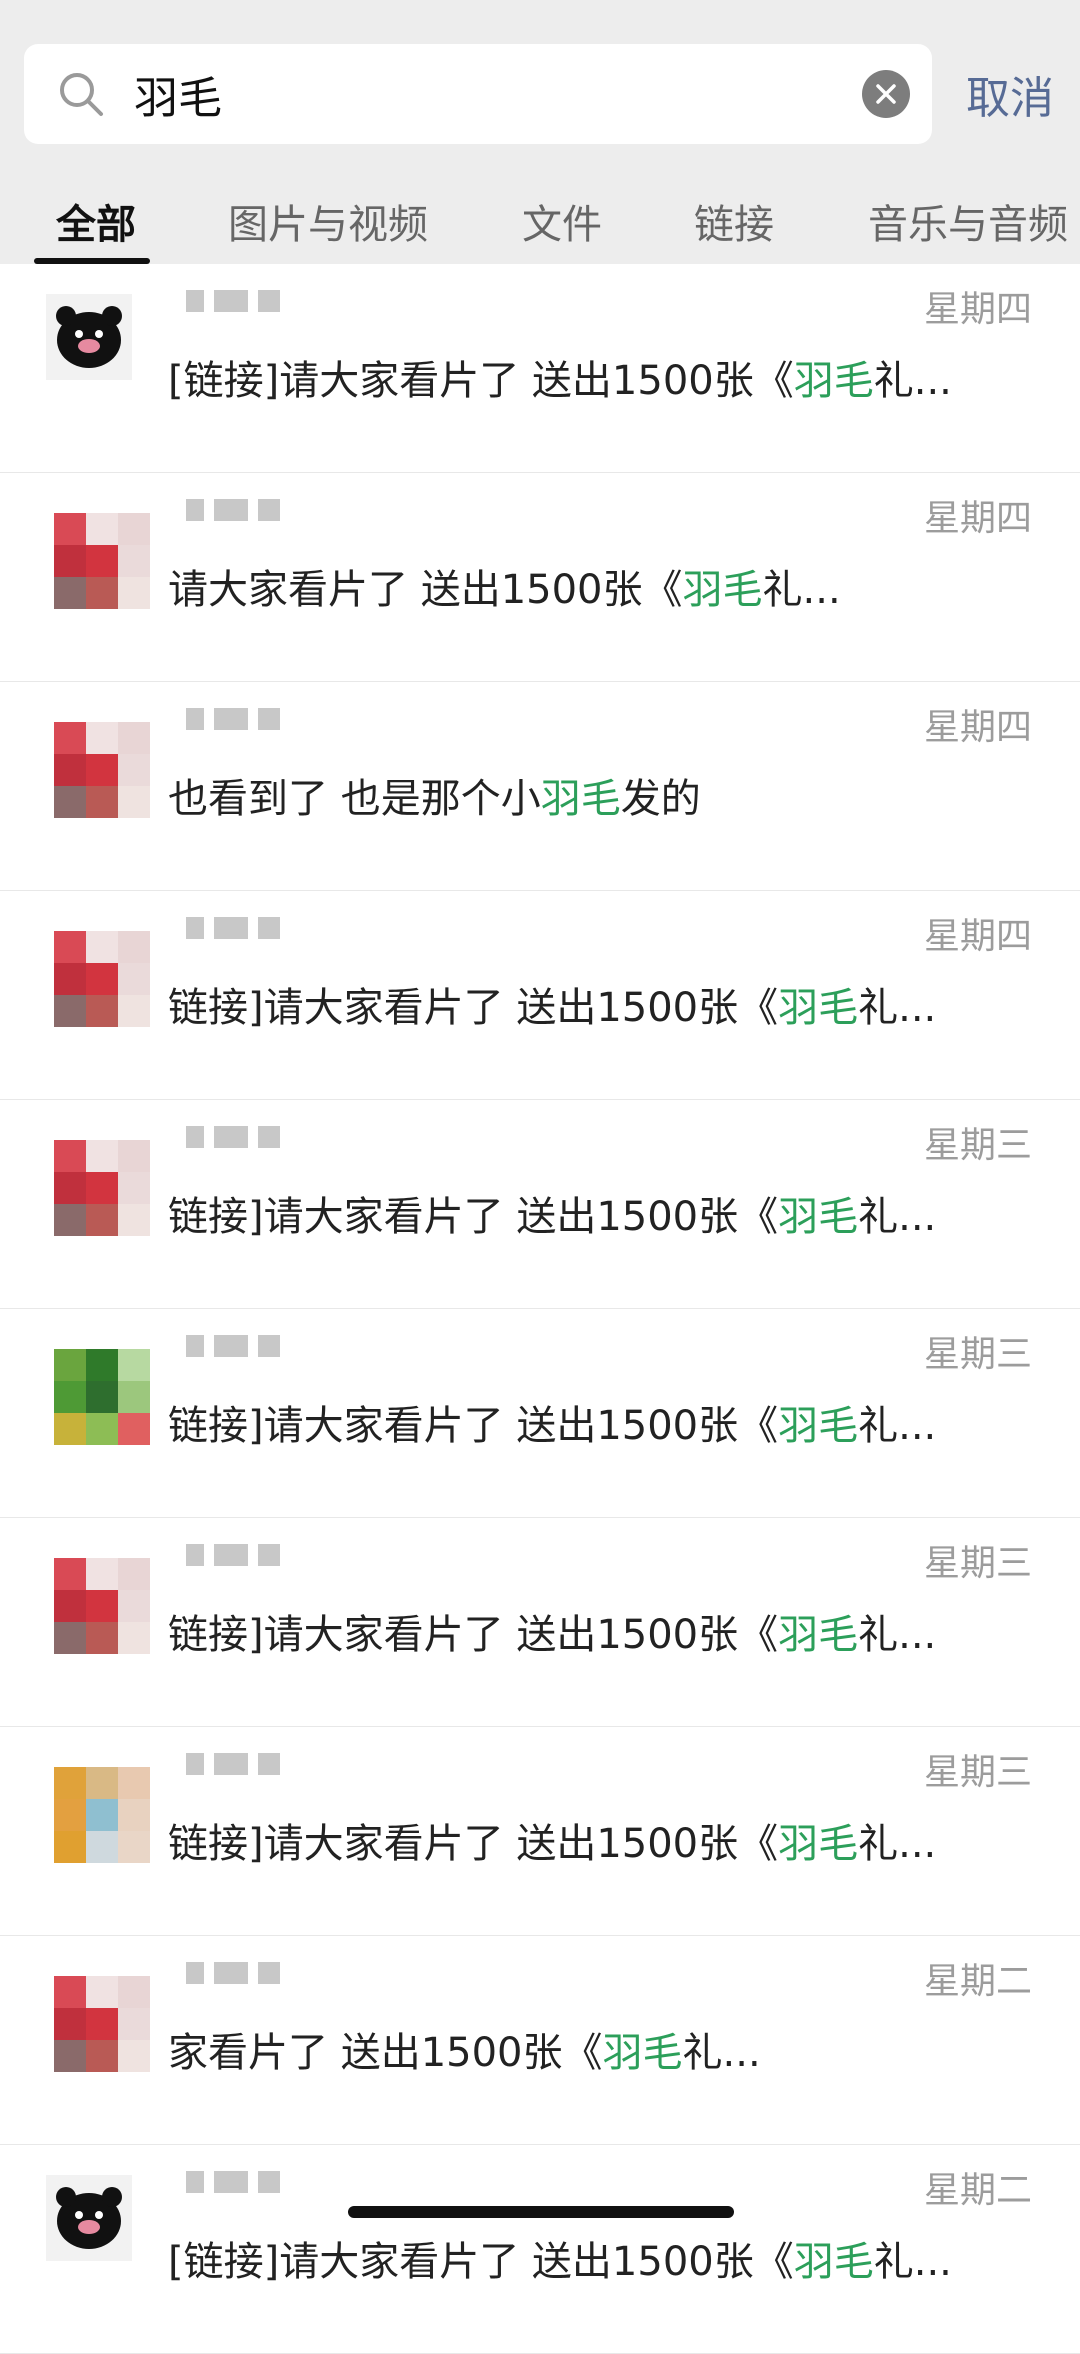 The image size is (1080, 2354). Describe the element at coordinates (886, 94) in the screenshot. I see `clear-icon` at that location.